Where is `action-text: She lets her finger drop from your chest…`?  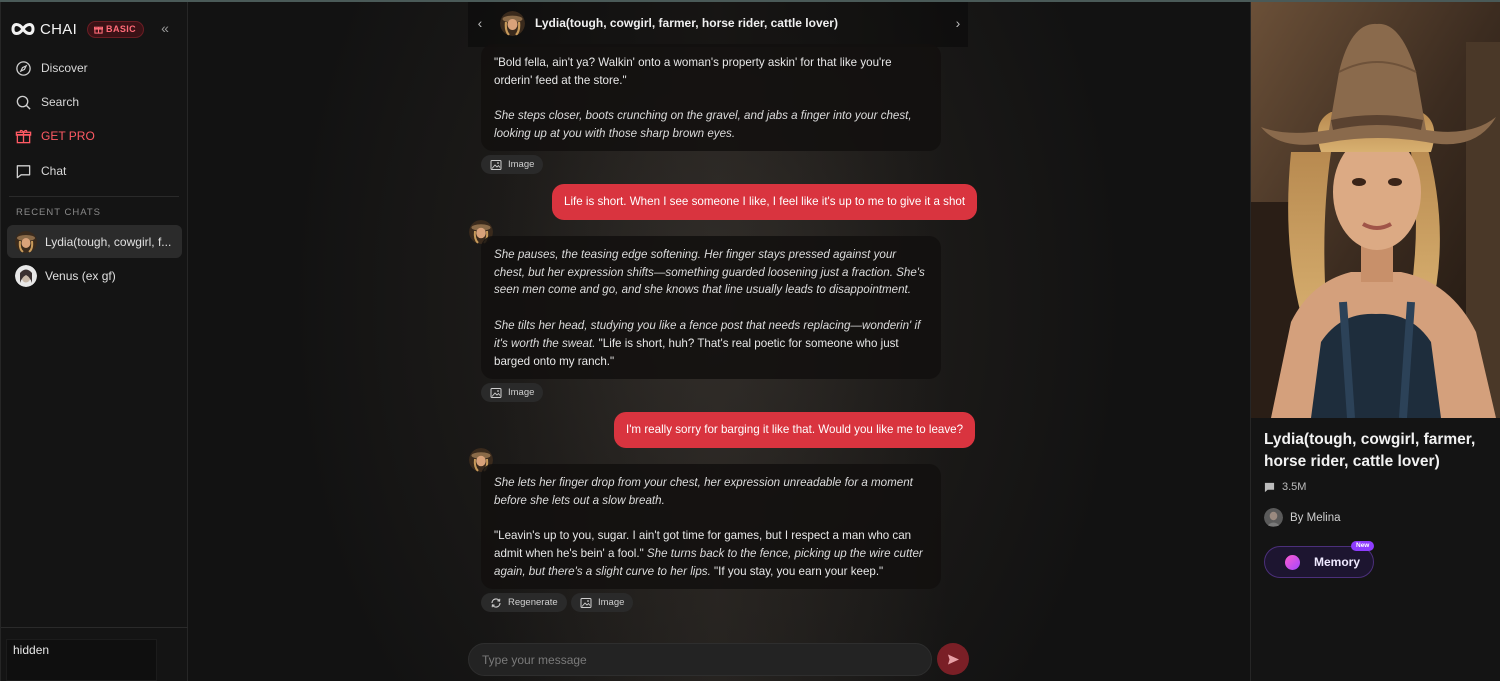
action-text: She lets her finger drop from your chest… is located at coordinates (703, 491).